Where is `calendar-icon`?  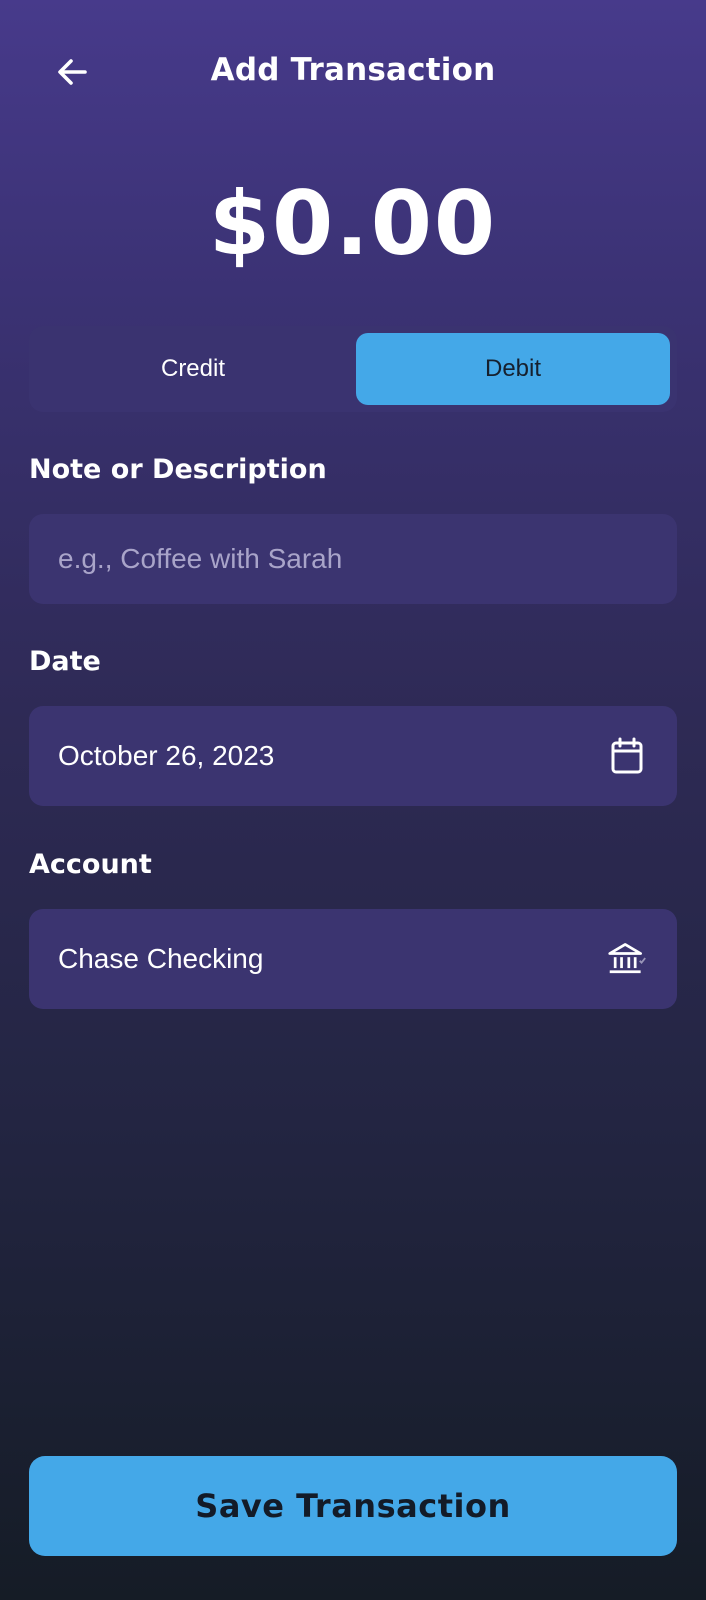 calendar-icon is located at coordinates (627, 756).